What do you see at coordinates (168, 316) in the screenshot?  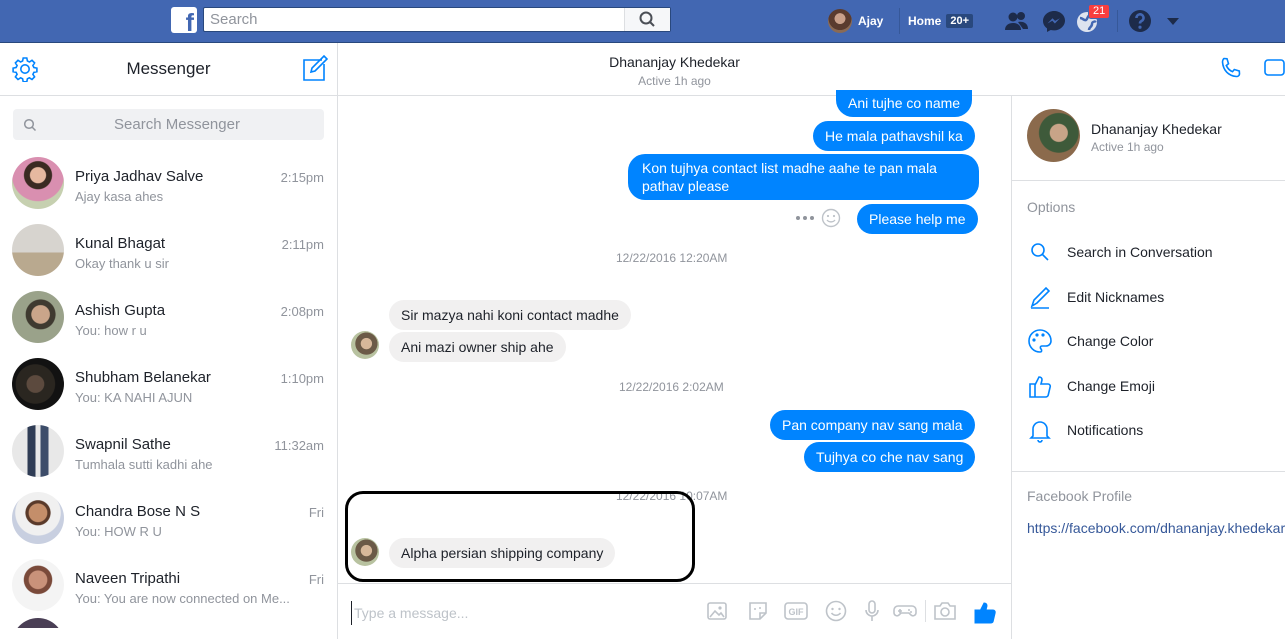 I see `conversation-item: Ashish Gupta You: how r u 2:08pm` at bounding box center [168, 316].